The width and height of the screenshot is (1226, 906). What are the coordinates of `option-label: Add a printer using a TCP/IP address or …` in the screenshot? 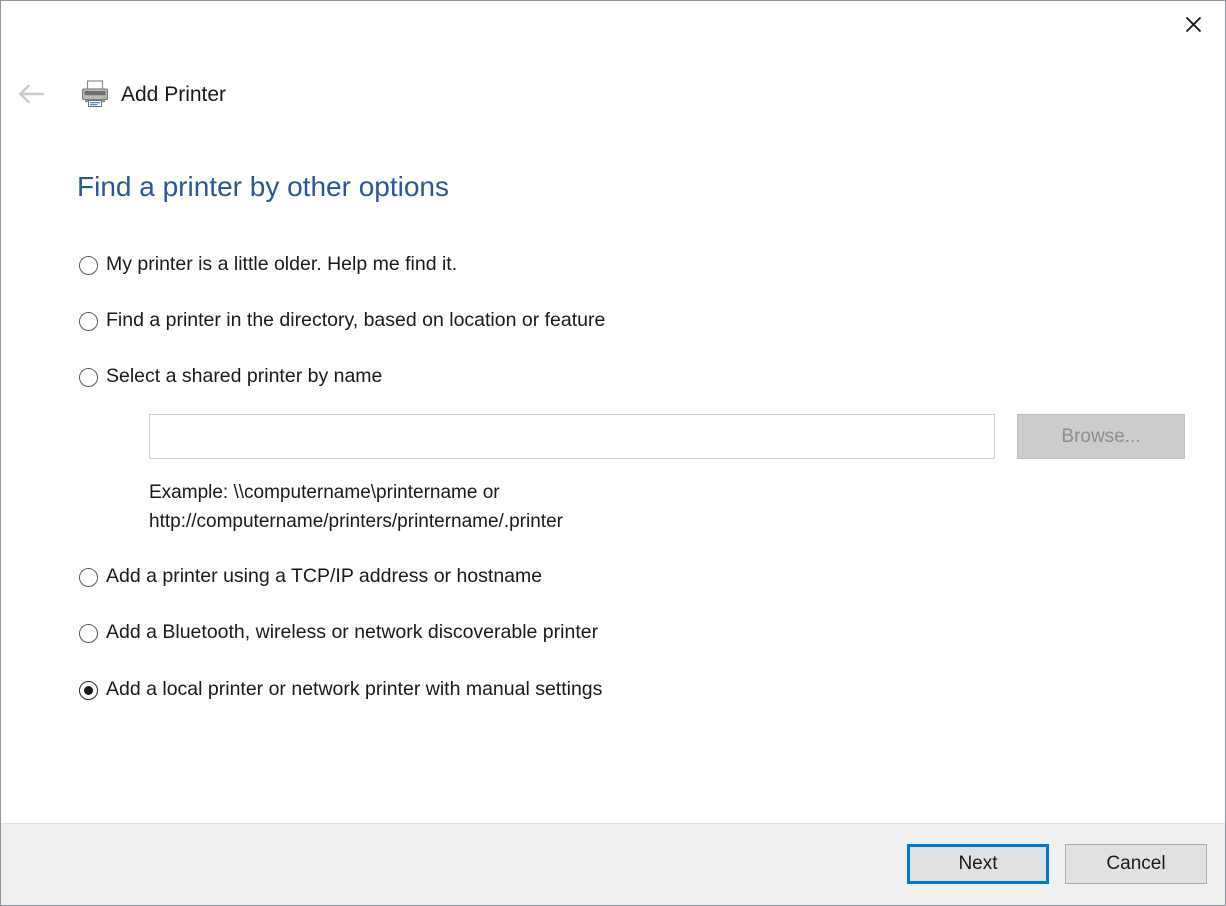 It's located at (324, 576).